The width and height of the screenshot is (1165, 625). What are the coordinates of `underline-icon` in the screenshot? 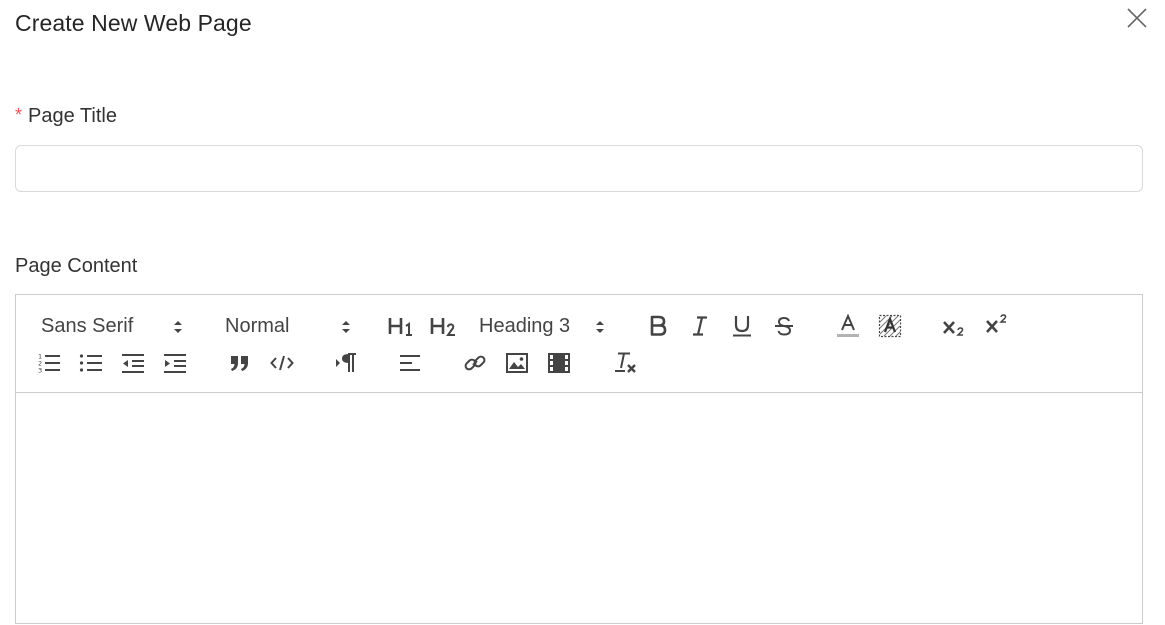 It's located at (742, 326).